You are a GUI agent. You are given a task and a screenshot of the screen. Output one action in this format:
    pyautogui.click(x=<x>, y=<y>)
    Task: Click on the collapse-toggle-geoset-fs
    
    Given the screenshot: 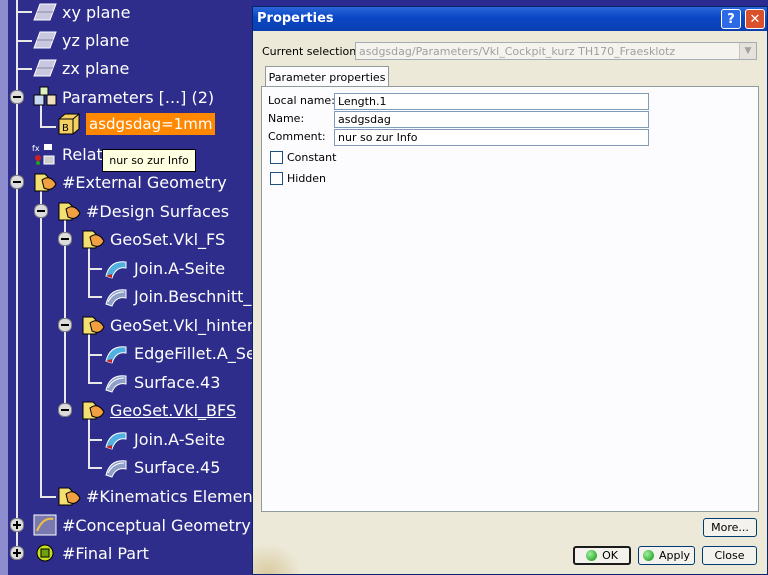 What is the action you would take?
    pyautogui.click(x=65, y=239)
    